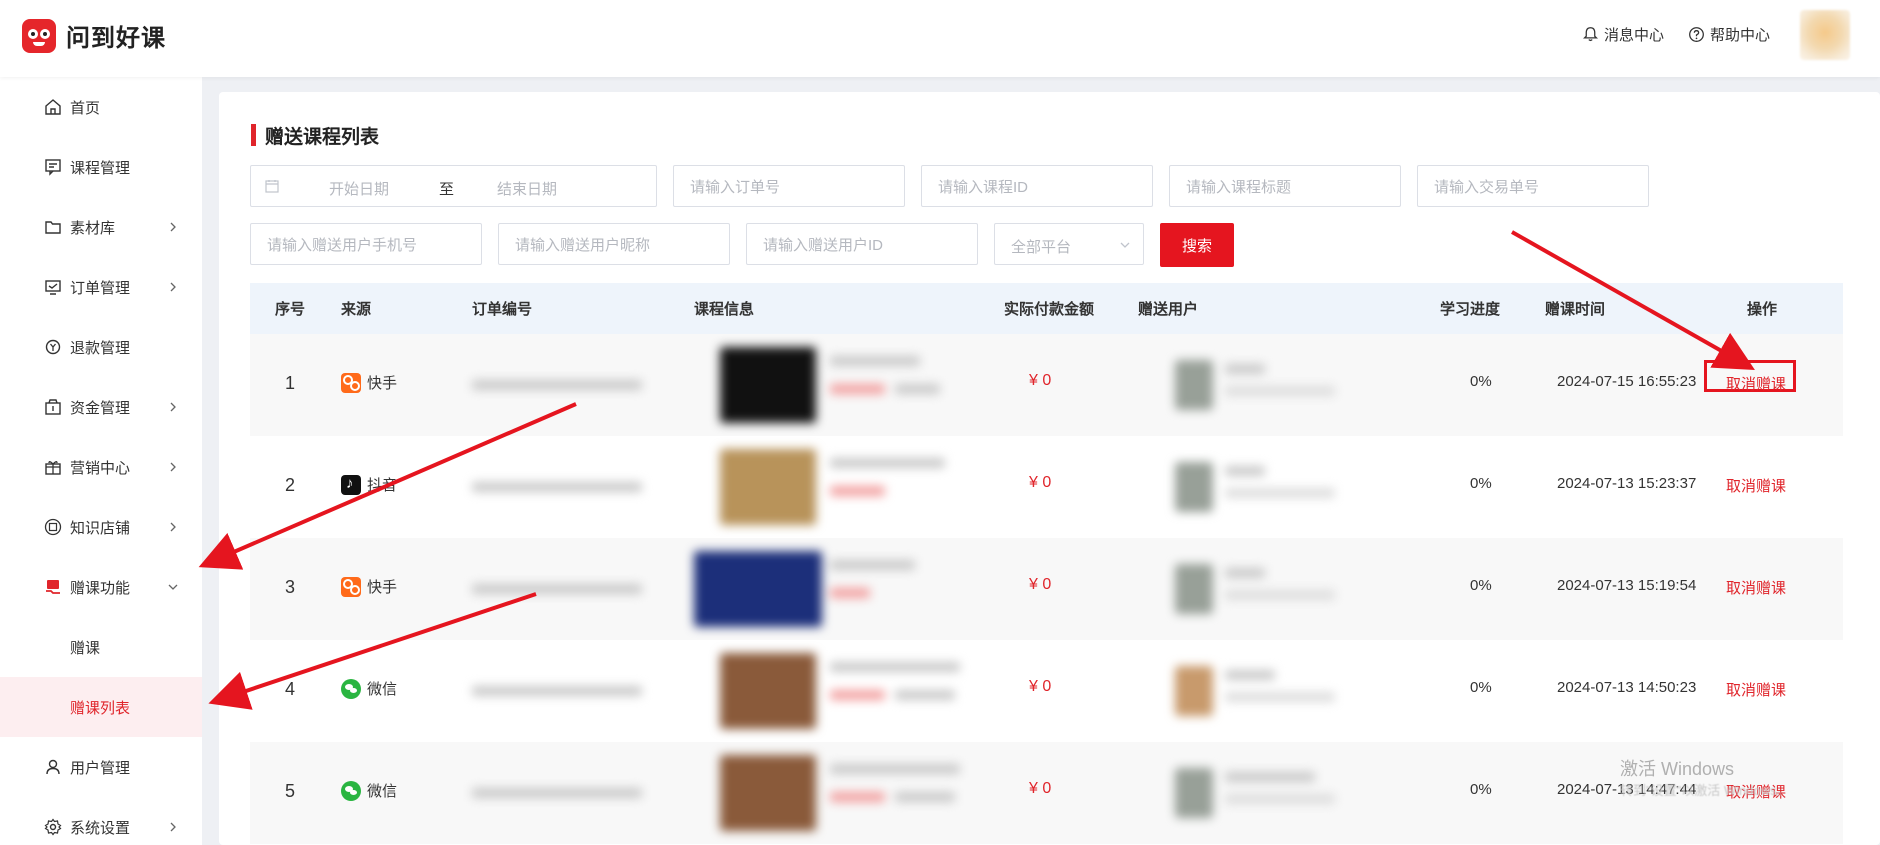 The image size is (1880, 845). Describe the element at coordinates (1762, 309) in the screenshot. I see `col-header-action: 操作` at that location.